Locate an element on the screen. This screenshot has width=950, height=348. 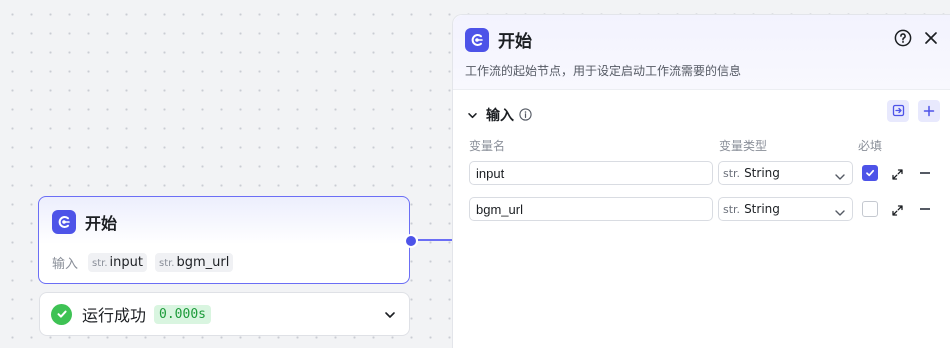
node-inputs: 输入 str. input str. bgm_url is located at coordinates (143, 262).